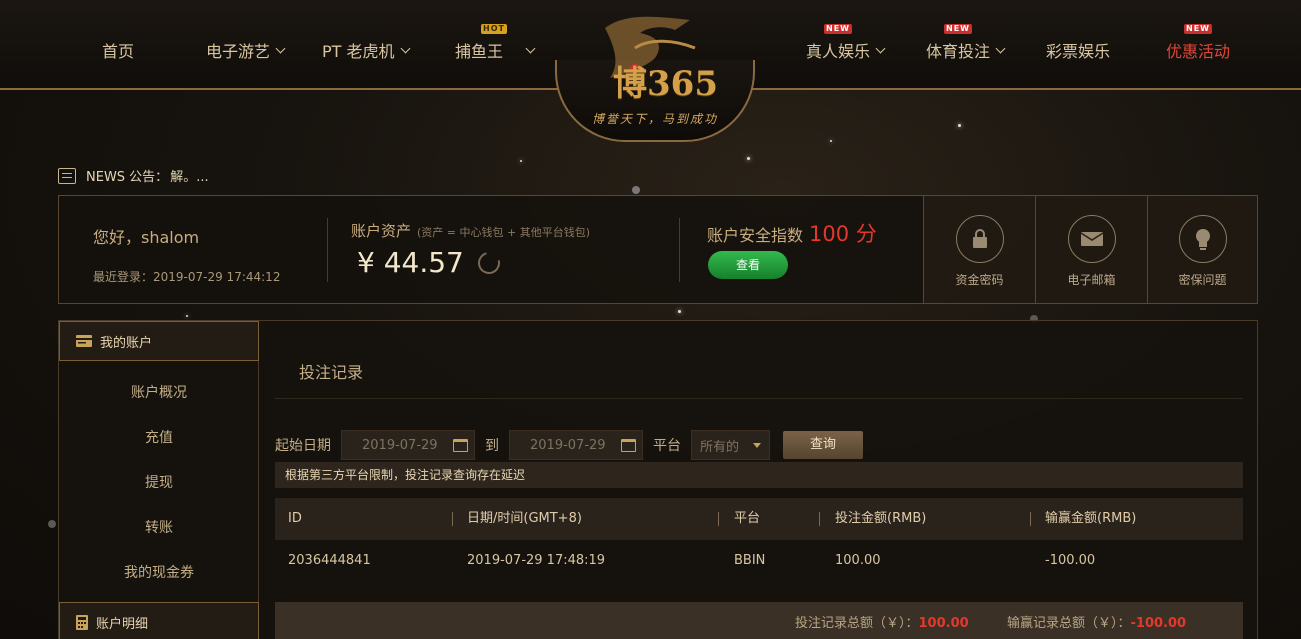 The width and height of the screenshot is (1301, 639). Describe the element at coordinates (504, 232) in the screenshot. I see `assets-note: (资产 = 中心钱包 + 其他平台钱包)` at that location.